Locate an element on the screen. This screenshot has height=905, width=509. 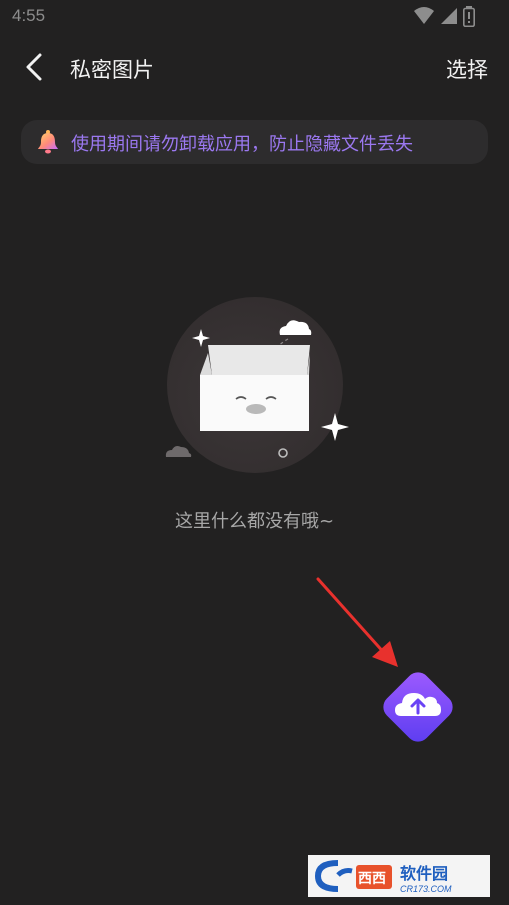
select-button: 选择 is located at coordinates (467, 69).